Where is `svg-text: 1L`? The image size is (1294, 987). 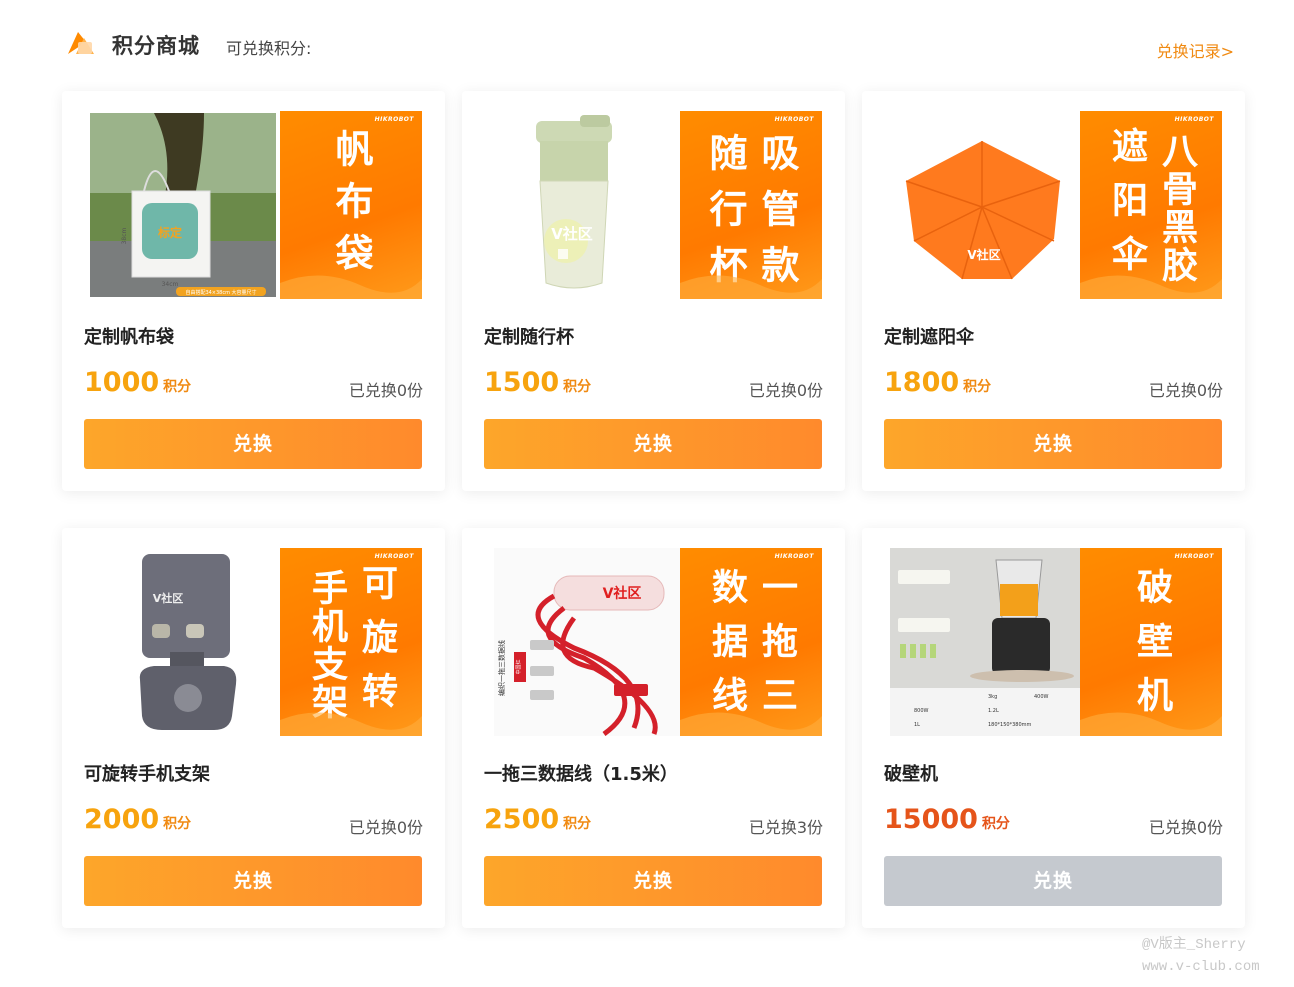
svg-text: 1L is located at coordinates (917, 725).